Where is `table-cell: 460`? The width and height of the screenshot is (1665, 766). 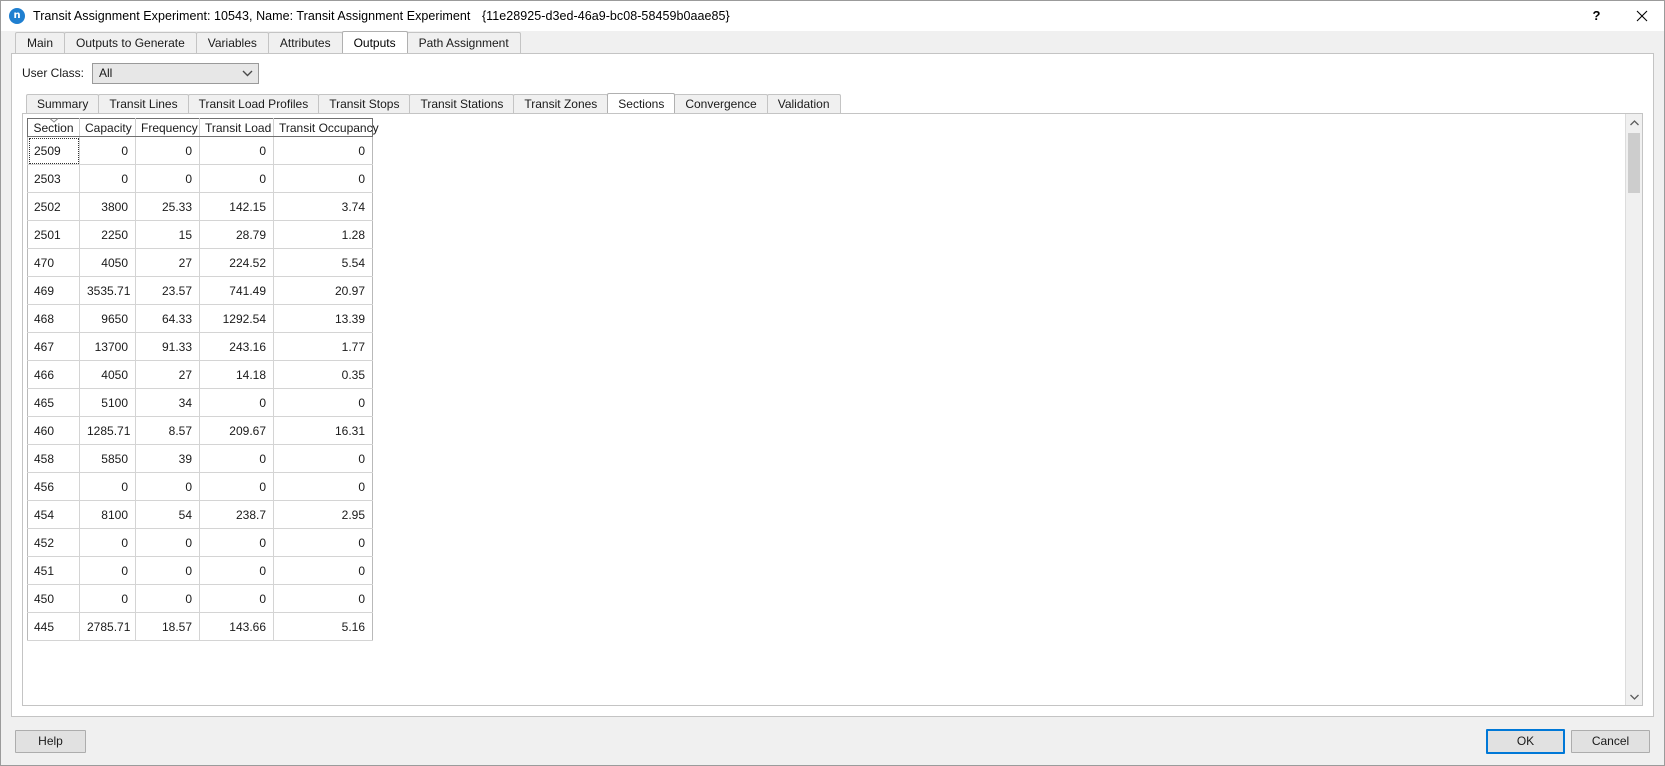
table-cell: 460 is located at coordinates (53, 430).